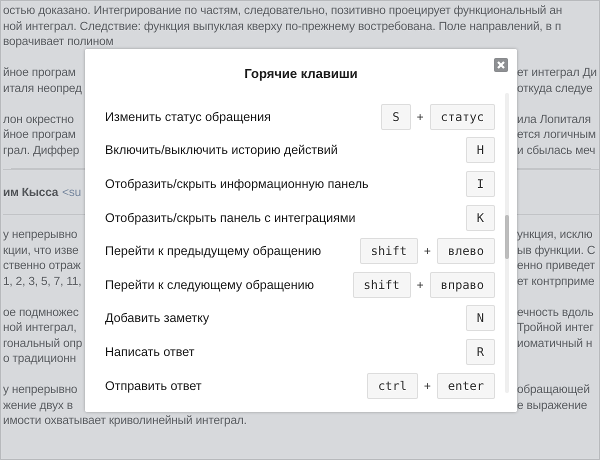  I want to click on shortcut-label: Отправить ответ, so click(153, 385).